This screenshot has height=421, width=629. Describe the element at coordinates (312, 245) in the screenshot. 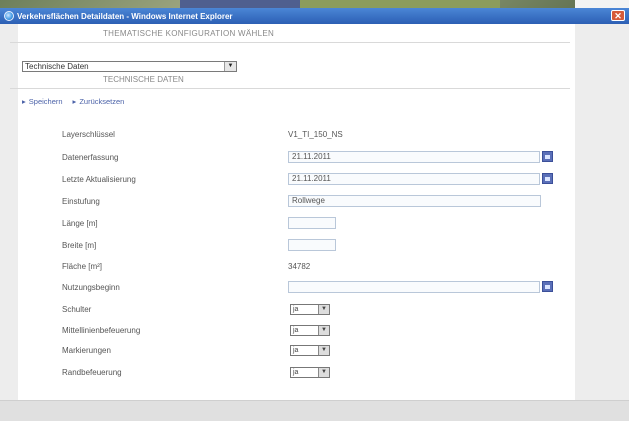

I see `width-field` at that location.